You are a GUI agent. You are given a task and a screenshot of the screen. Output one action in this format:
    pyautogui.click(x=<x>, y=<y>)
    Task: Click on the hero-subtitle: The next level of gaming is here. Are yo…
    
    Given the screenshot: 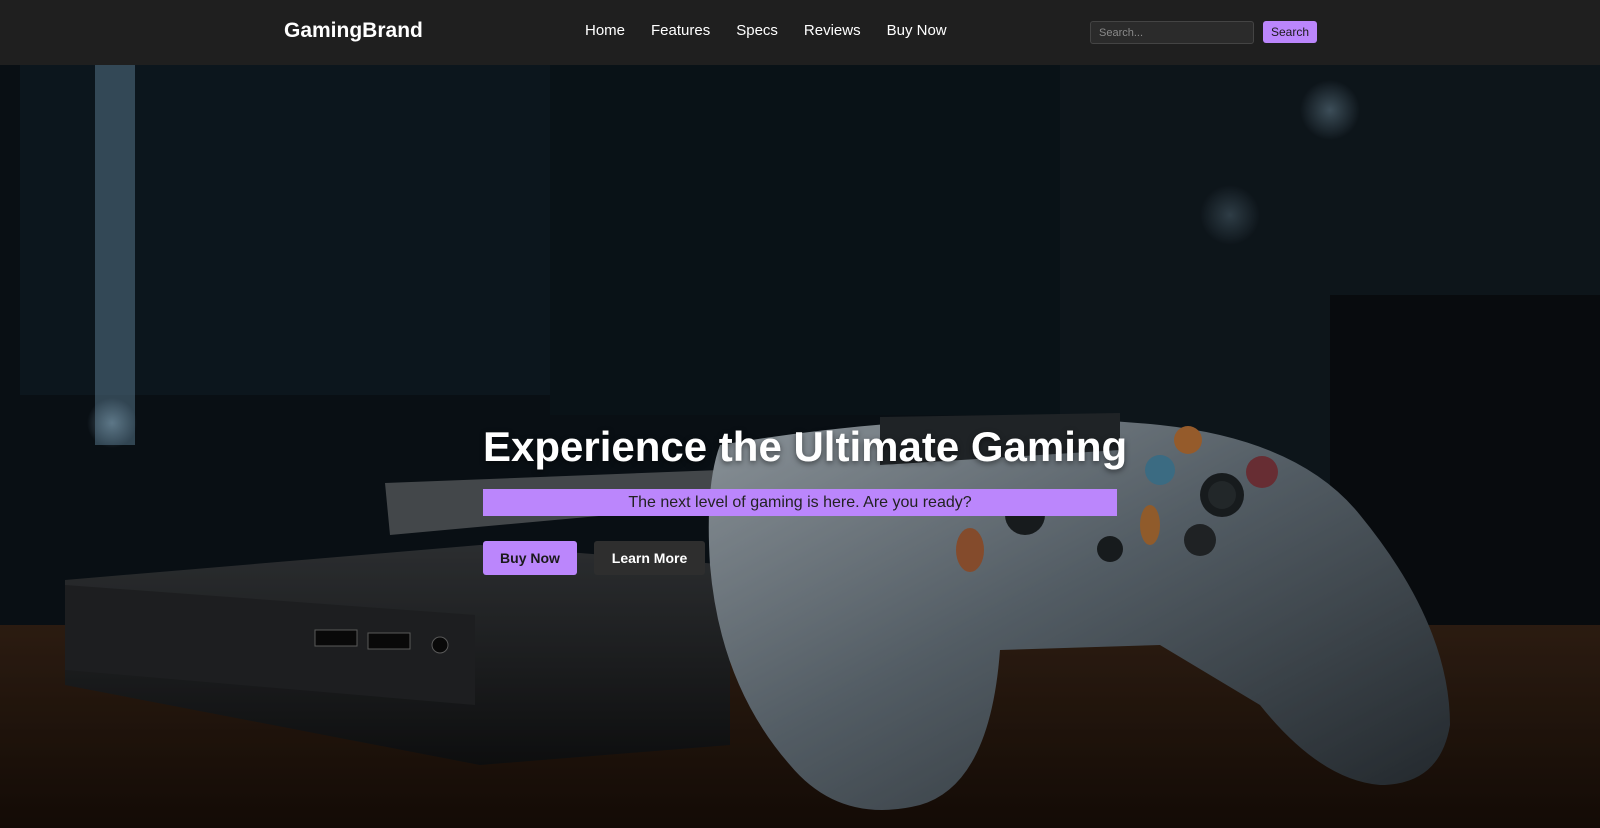 What is the action you would take?
    pyautogui.click(x=800, y=502)
    